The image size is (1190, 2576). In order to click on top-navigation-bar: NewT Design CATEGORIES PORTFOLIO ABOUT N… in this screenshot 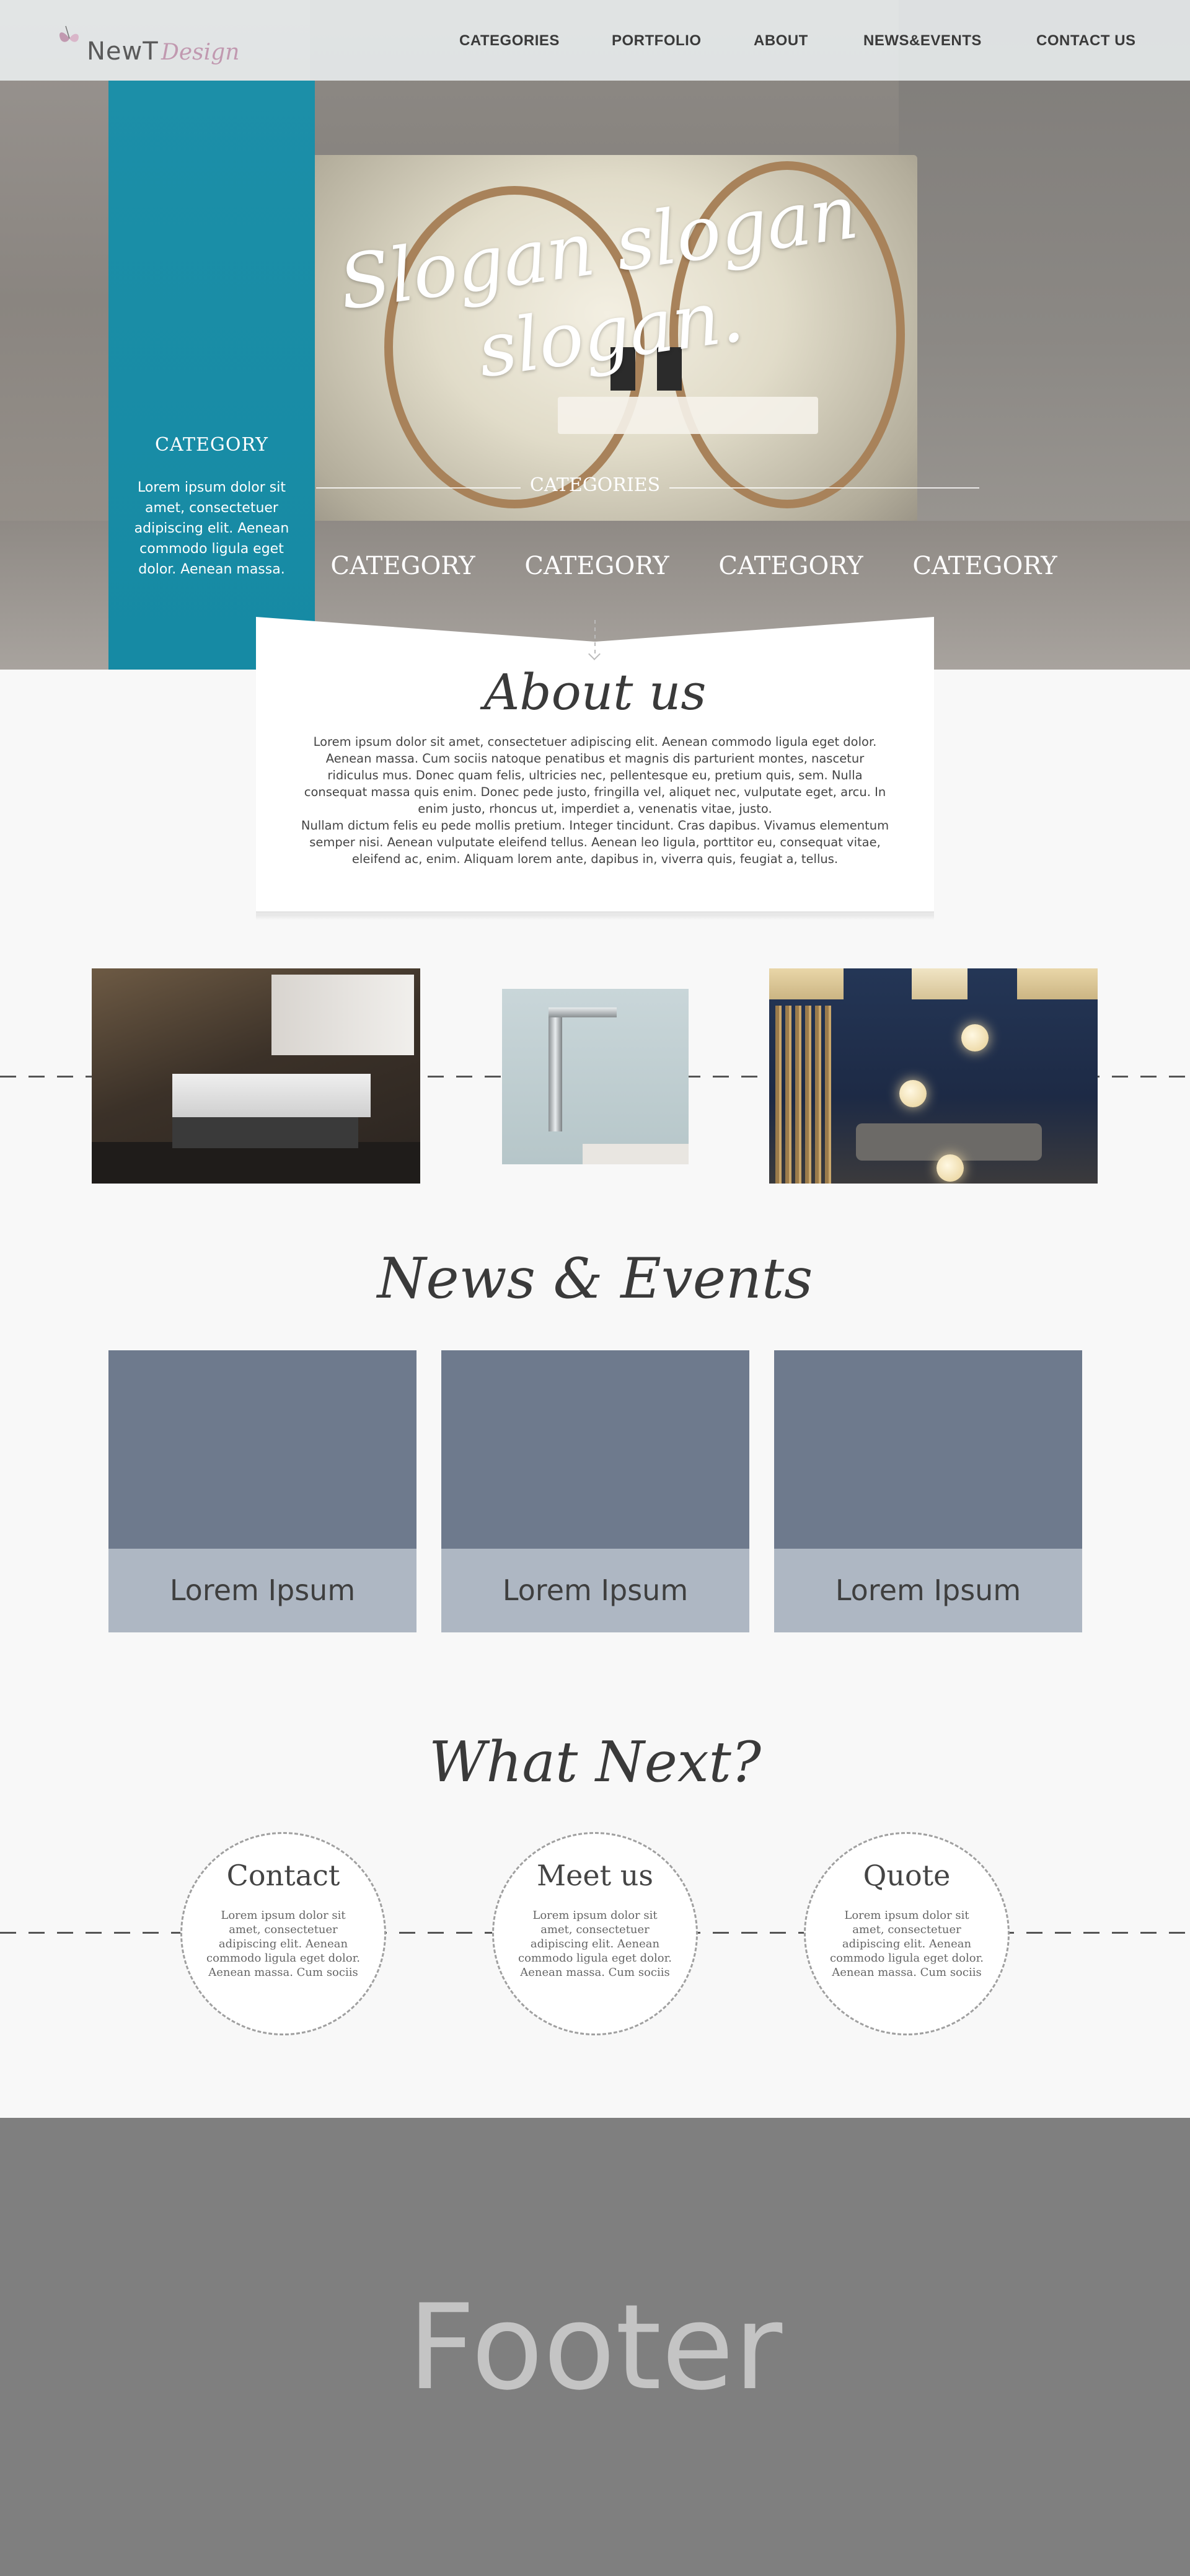, I will do `click(595, 41)`.